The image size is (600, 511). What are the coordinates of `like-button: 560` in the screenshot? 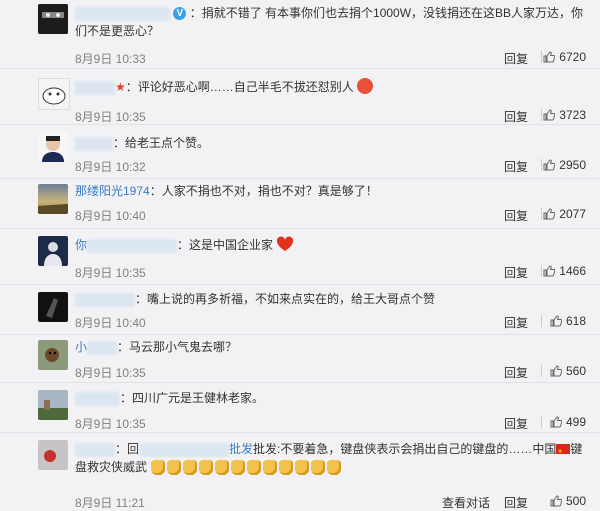 It's located at (568, 371).